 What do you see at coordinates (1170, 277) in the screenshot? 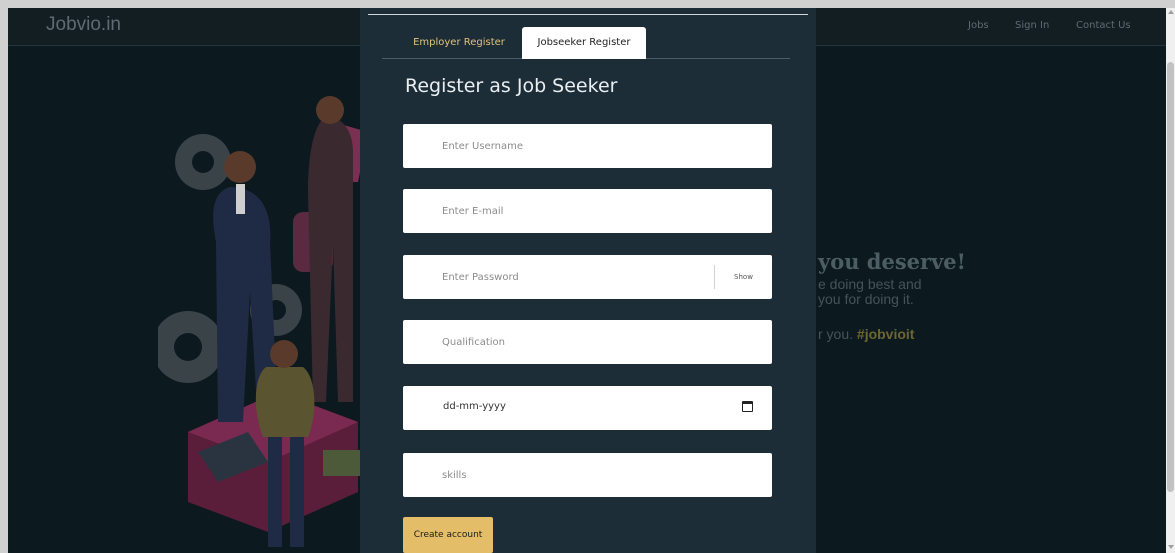
I see `scrollbar-thumb` at bounding box center [1170, 277].